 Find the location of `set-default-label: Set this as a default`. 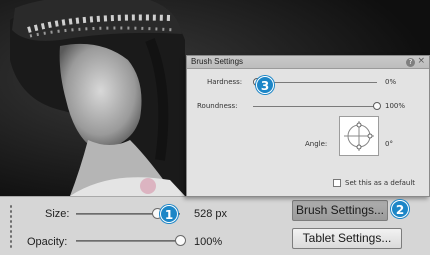

set-default-label: Set this as a default is located at coordinates (380, 183).